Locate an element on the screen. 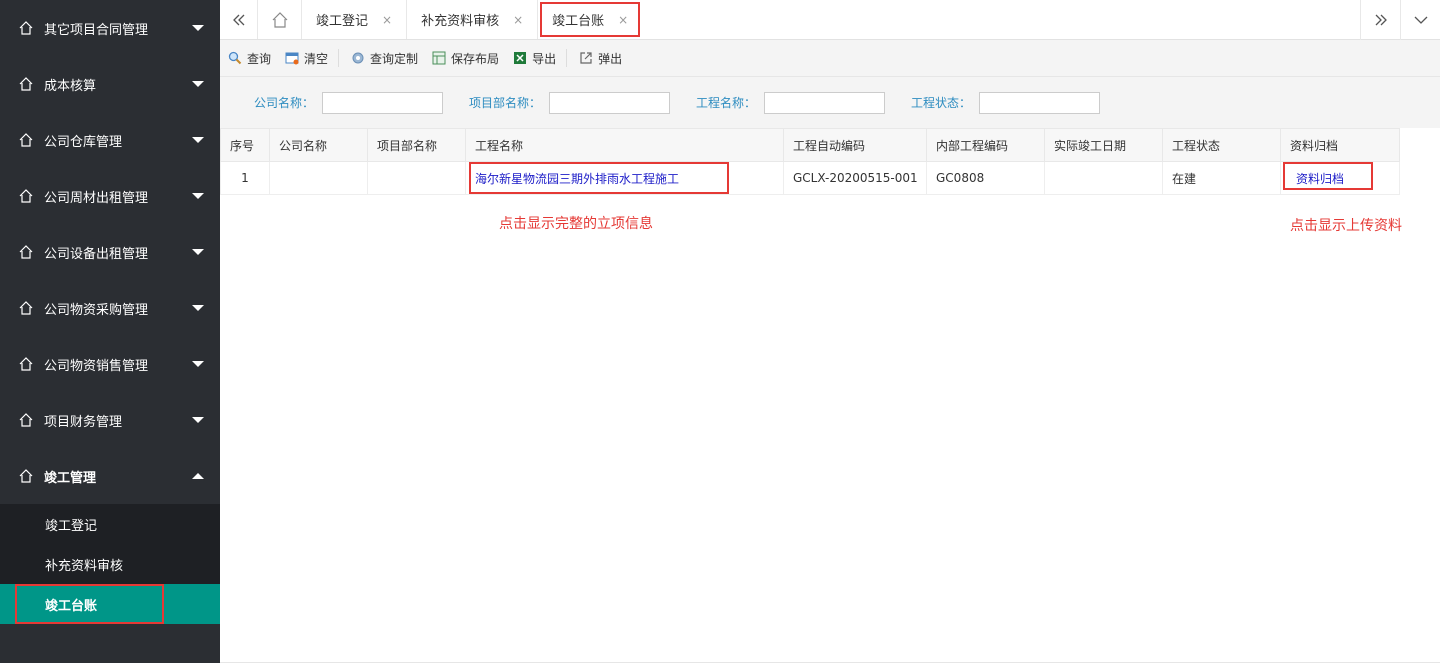  status-field: 工程状态： is located at coordinates (1006, 102).